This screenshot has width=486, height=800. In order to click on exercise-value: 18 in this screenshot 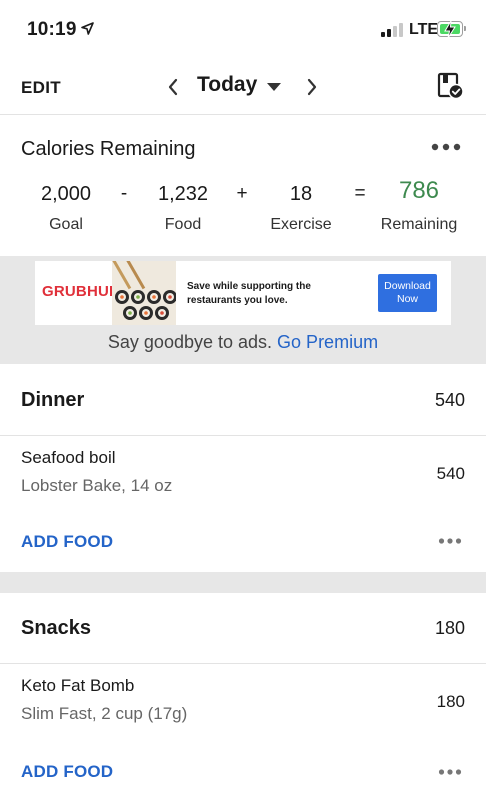, I will do `click(301, 194)`.